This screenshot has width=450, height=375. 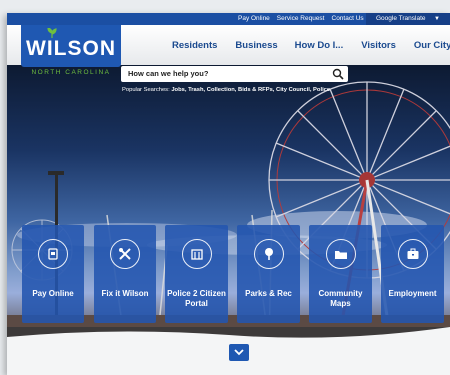 What do you see at coordinates (196, 274) in the screenshot?
I see `tile-police-2-citizen-portal: Police 2 Citizen Portal` at bounding box center [196, 274].